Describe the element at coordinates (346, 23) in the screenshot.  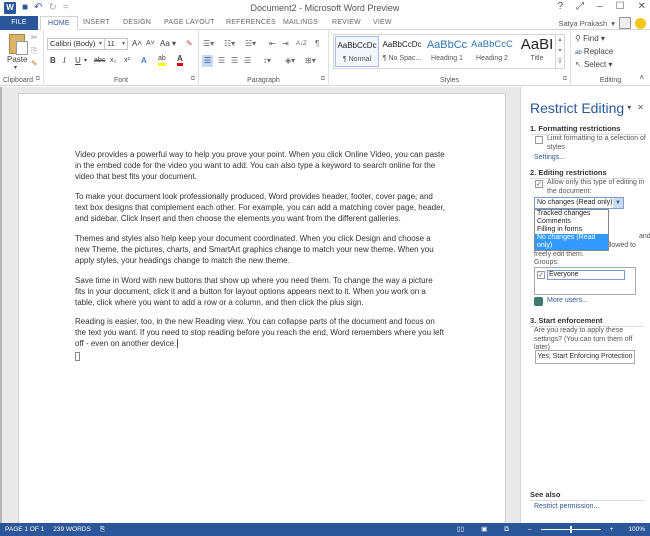
I see `tab-review: REVIEW` at that location.